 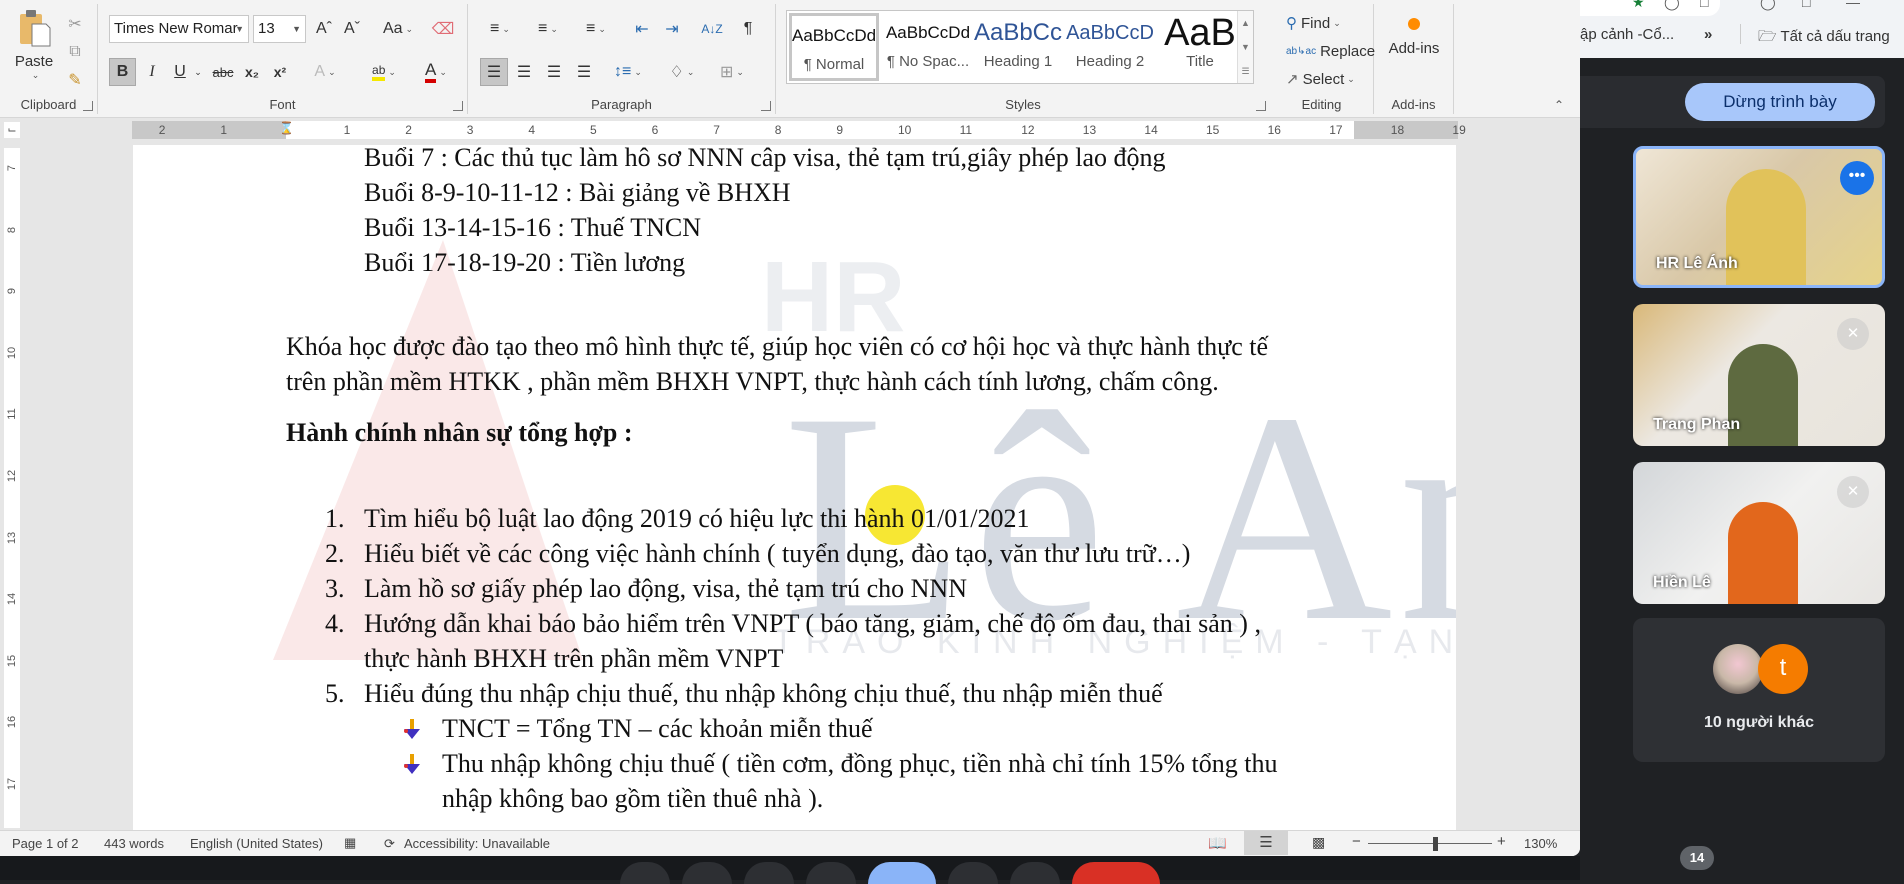 I want to click on grow-font-button: Aˆ, so click(x=324, y=29).